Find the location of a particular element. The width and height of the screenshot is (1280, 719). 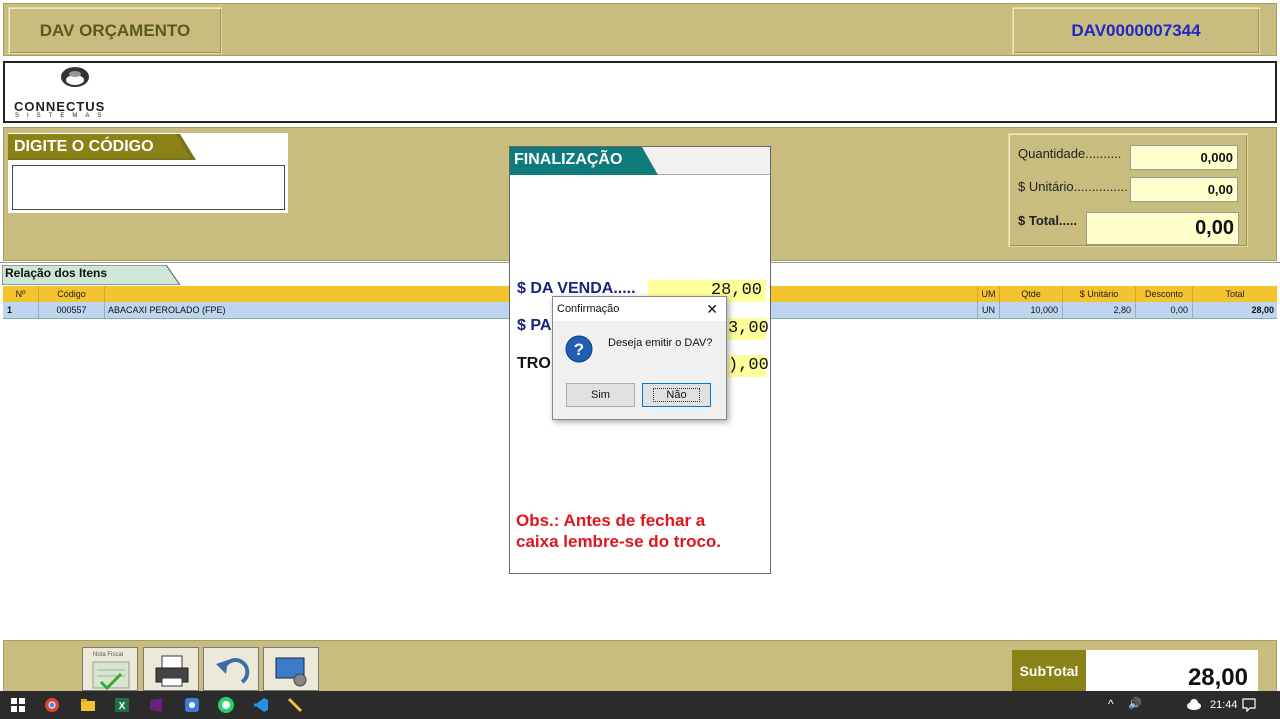

logo-subtitle: SISTEMAS is located at coordinates (62, 116).